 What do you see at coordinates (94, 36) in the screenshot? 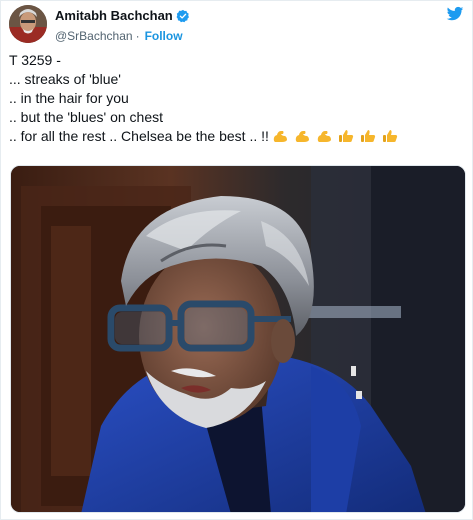
I see `handle: @SrBachchan` at bounding box center [94, 36].